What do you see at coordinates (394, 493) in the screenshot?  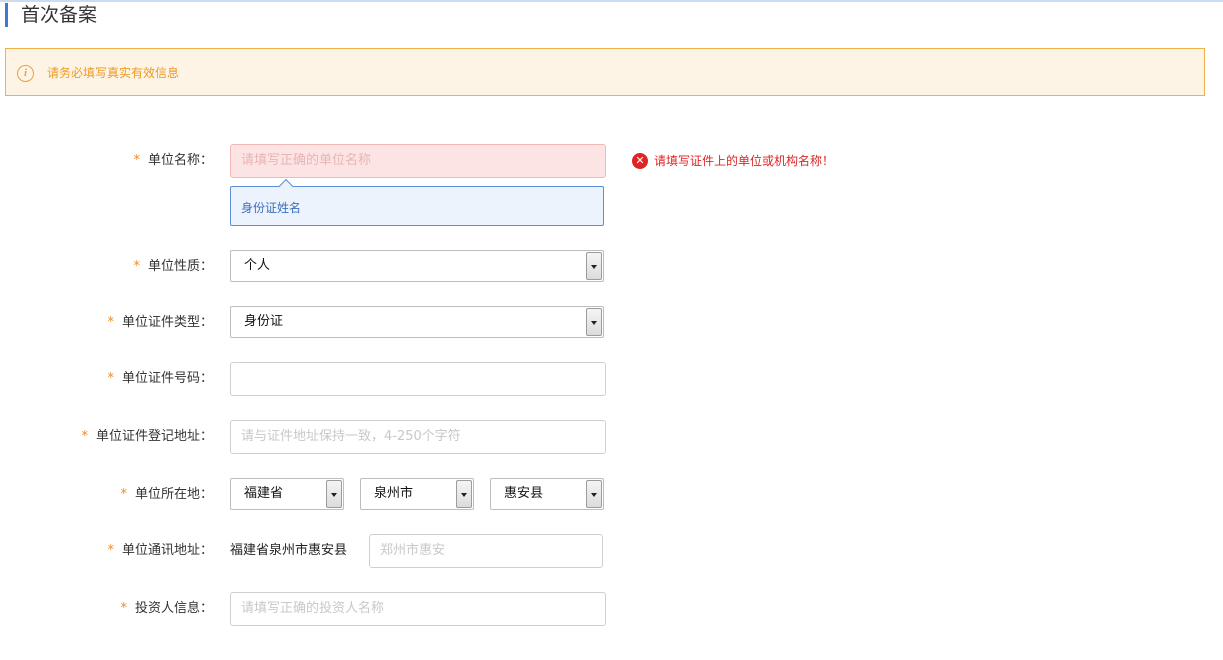 I see `city-value: 泉州市` at bounding box center [394, 493].